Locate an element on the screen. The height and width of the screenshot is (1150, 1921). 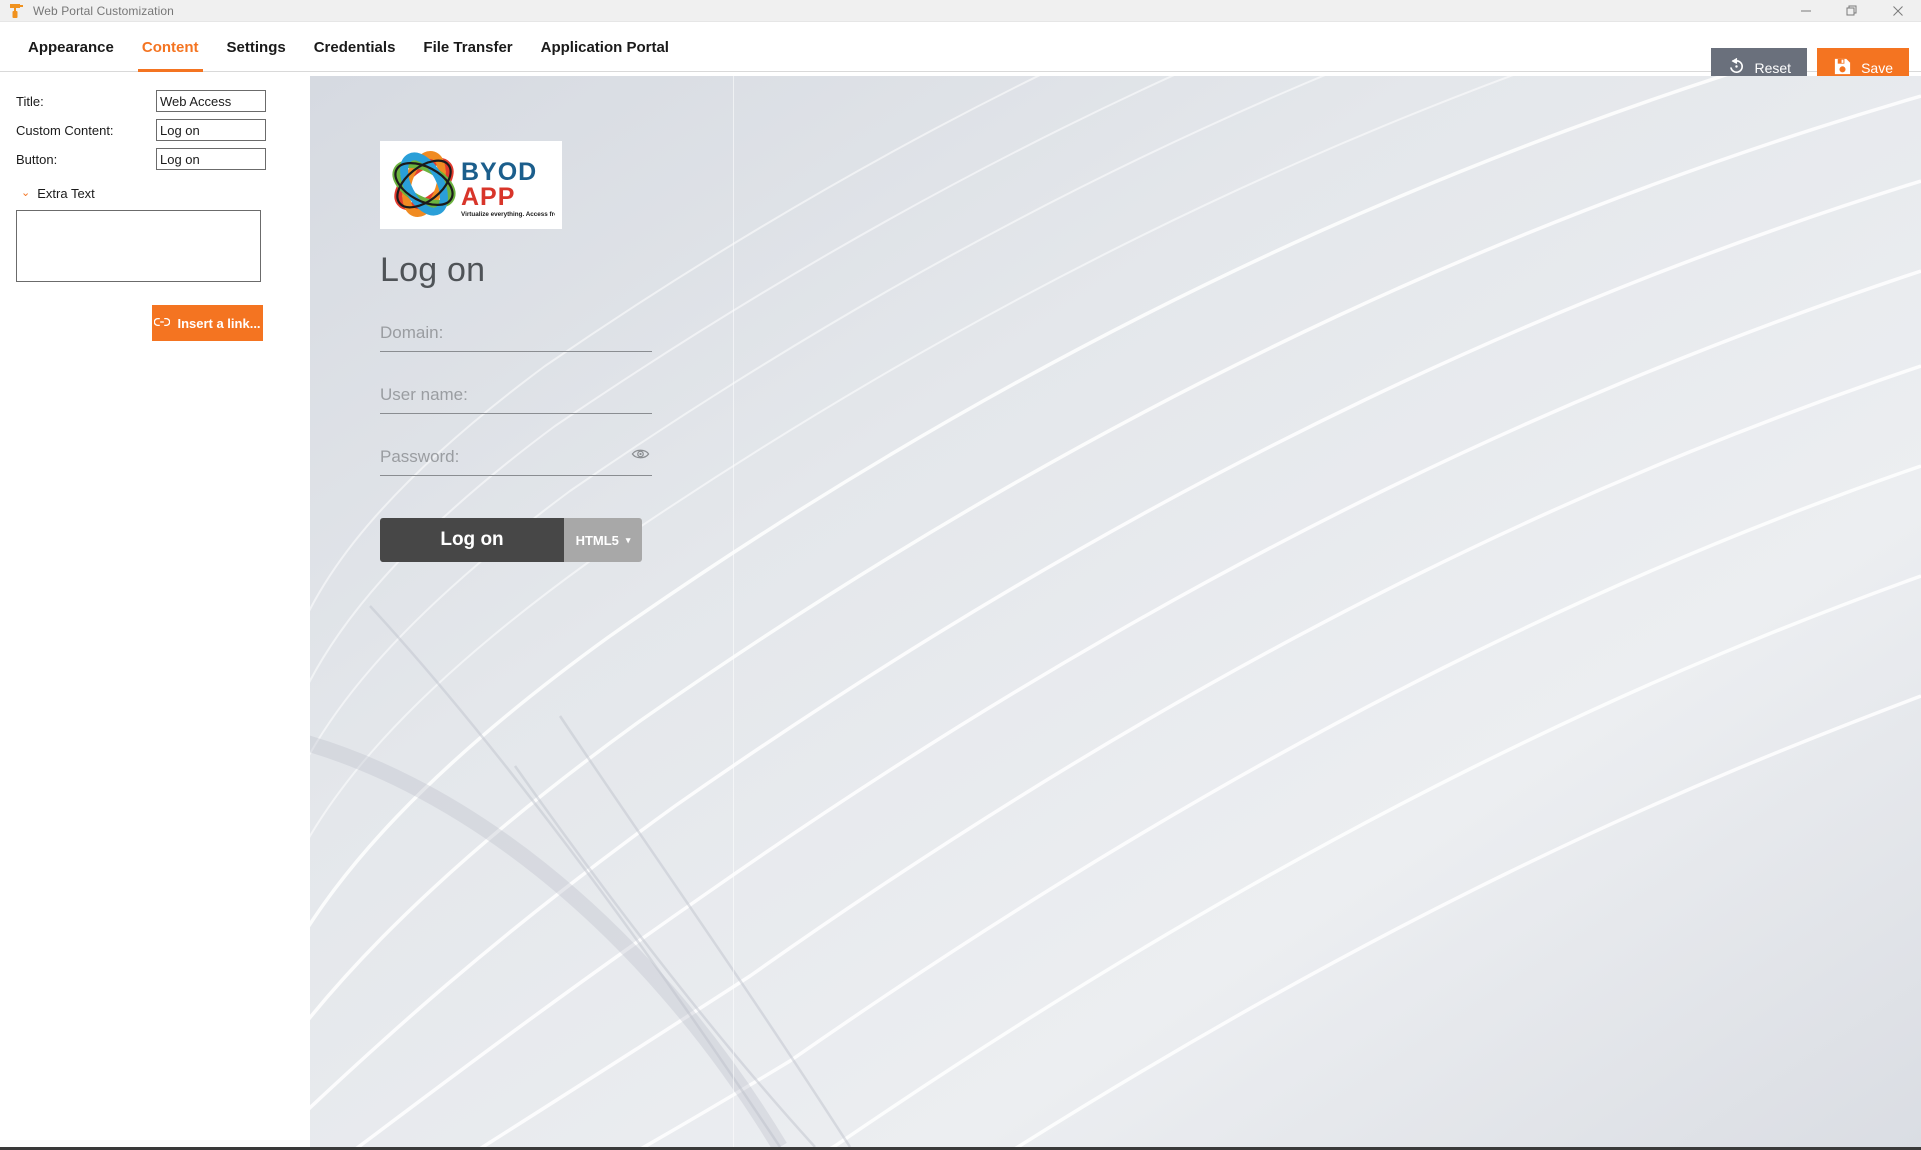
tab-label: Settings is located at coordinates (256, 47).